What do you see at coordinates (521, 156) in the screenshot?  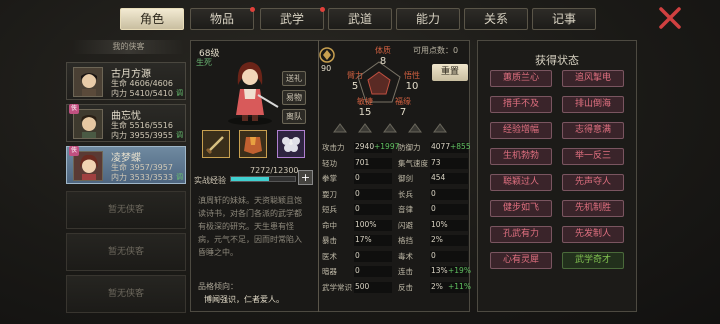 I see `status-effect: 生机勃勃` at bounding box center [521, 156].